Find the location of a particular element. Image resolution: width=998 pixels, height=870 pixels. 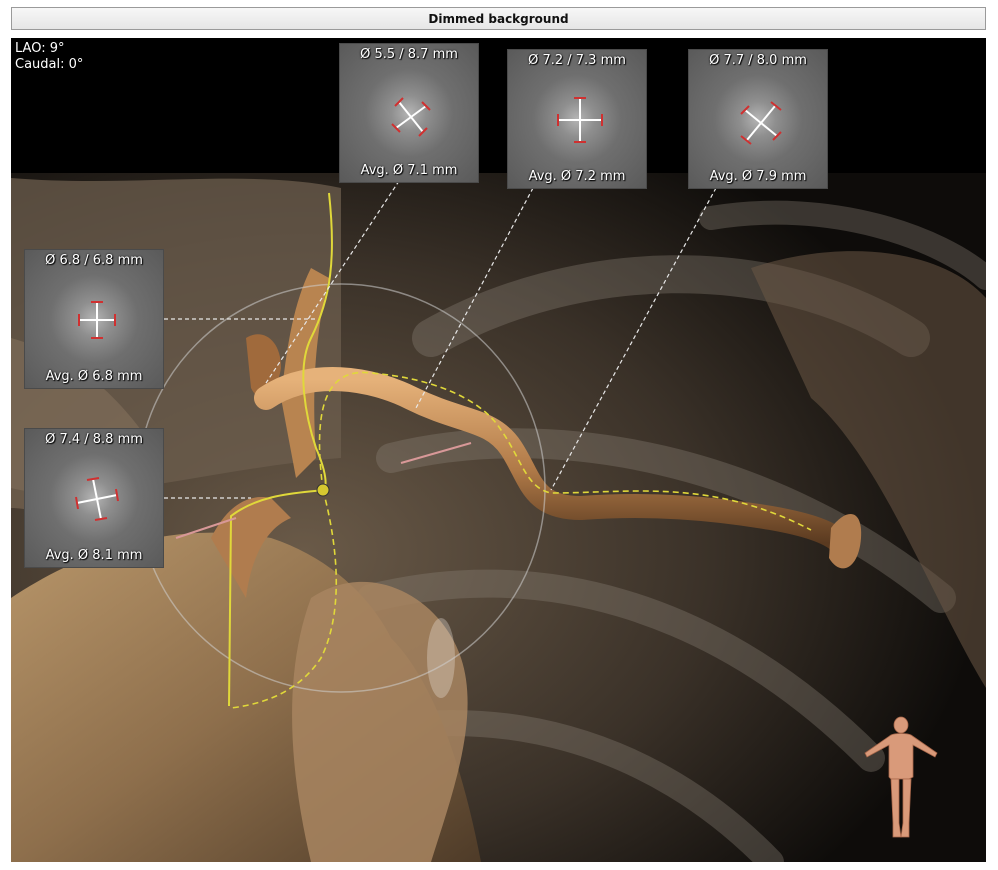

lao-angle: LAO: 9° is located at coordinates (40, 48).